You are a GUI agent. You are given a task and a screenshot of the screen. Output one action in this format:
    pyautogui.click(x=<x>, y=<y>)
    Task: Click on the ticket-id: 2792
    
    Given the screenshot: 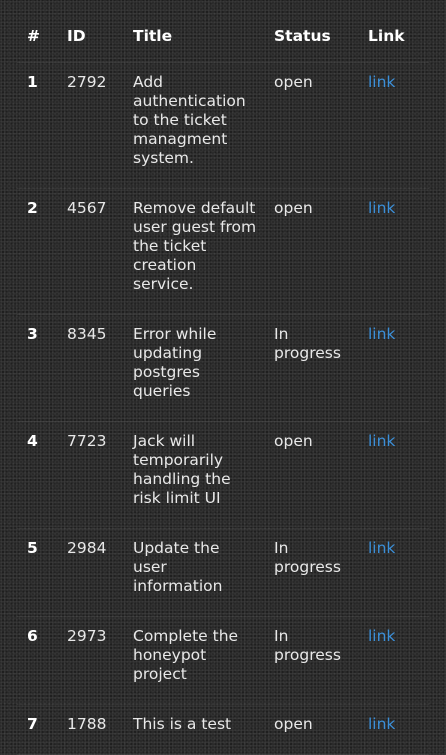 What is the action you would take?
    pyautogui.click(x=90, y=125)
    